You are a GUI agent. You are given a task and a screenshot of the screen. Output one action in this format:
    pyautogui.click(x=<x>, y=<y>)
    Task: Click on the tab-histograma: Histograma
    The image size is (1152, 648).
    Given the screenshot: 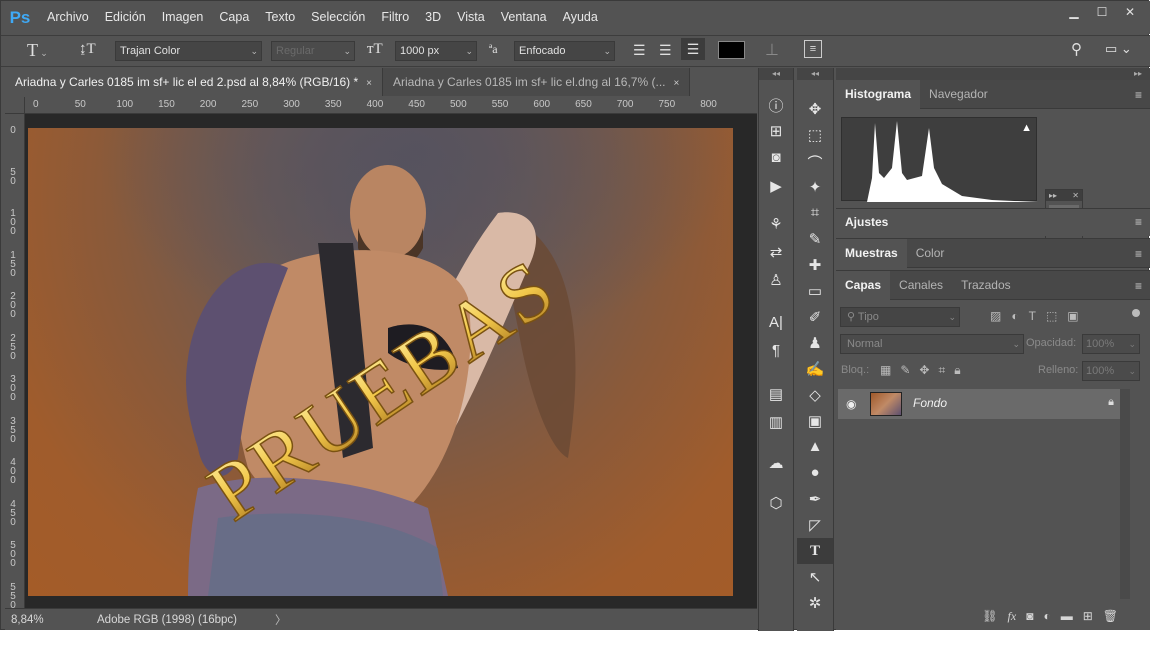 What is the action you would take?
    pyautogui.click(x=878, y=94)
    